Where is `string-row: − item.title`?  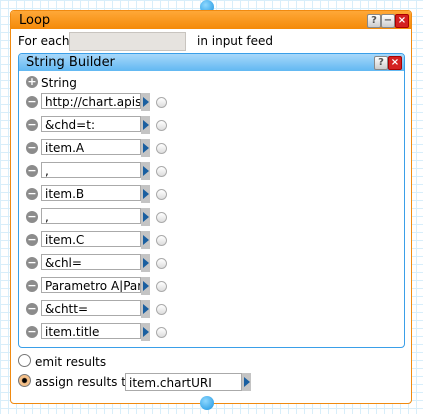 string-row: − item.title is located at coordinates (98, 332).